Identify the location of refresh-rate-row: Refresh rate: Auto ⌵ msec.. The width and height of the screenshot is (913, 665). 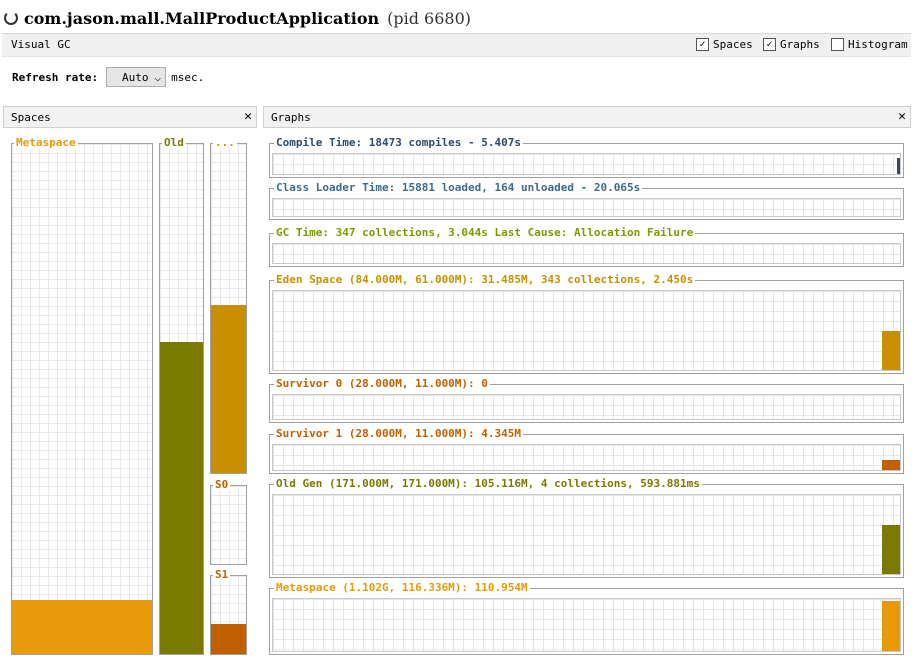
(108, 77).